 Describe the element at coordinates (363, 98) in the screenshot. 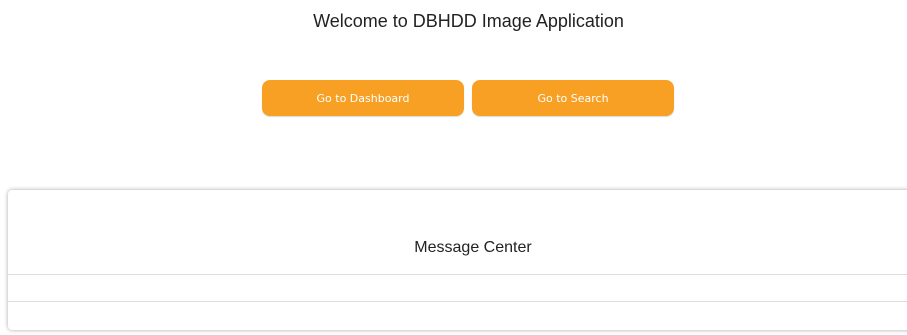

I see `go-to-dashboard-button: Go to Dashboard` at that location.